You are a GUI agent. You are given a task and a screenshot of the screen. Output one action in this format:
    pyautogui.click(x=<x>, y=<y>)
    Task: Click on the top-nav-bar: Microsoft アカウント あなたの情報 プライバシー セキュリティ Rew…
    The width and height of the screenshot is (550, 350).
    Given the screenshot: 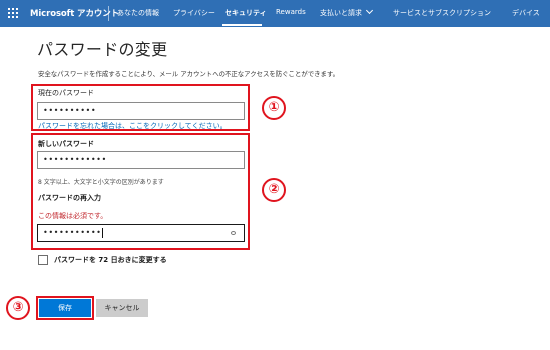 What is the action you would take?
    pyautogui.click(x=275, y=13)
    